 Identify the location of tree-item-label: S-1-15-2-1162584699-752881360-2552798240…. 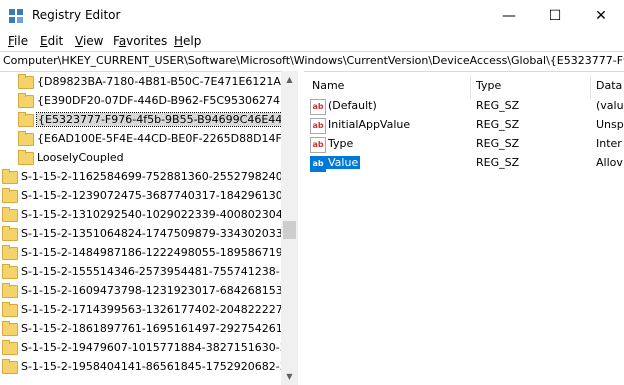
(160, 176).